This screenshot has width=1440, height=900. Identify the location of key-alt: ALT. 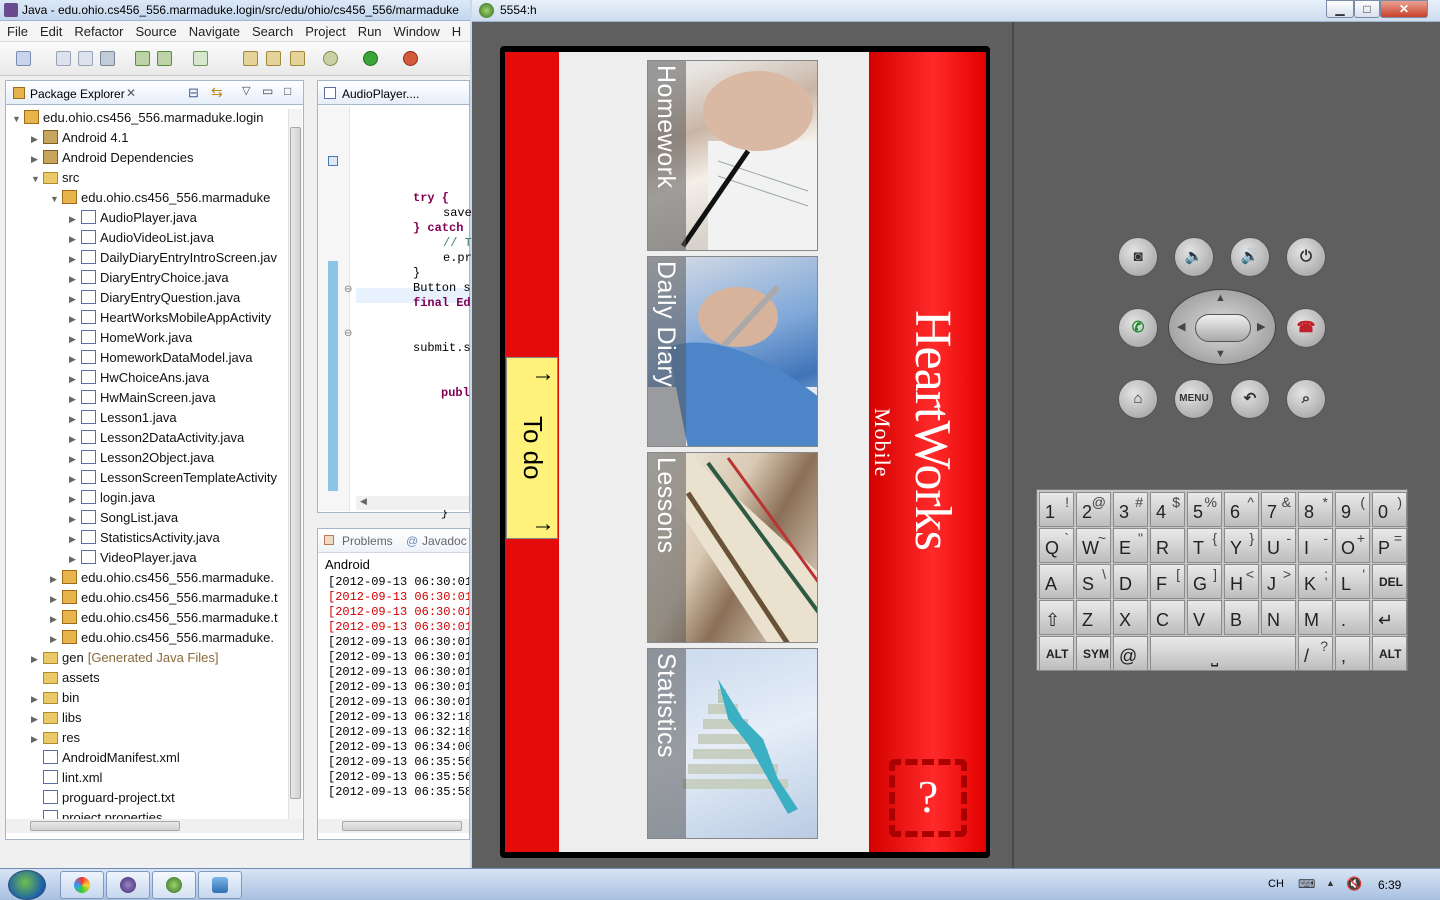
(1056, 653).